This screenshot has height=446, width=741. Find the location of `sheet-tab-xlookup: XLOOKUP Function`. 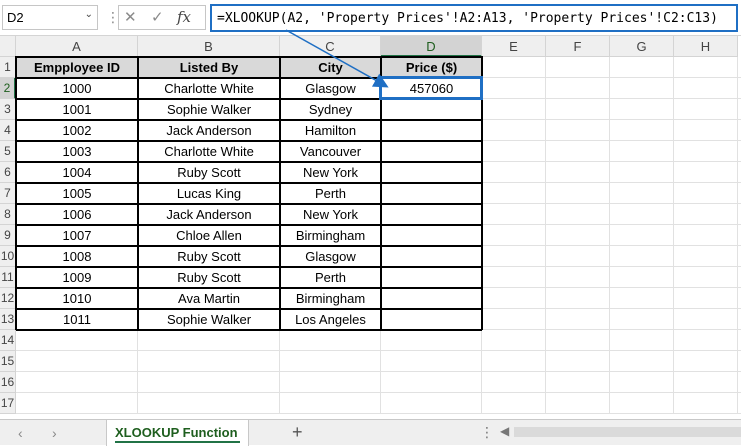

sheet-tab-xlookup: XLOOKUP Function is located at coordinates (177, 433).